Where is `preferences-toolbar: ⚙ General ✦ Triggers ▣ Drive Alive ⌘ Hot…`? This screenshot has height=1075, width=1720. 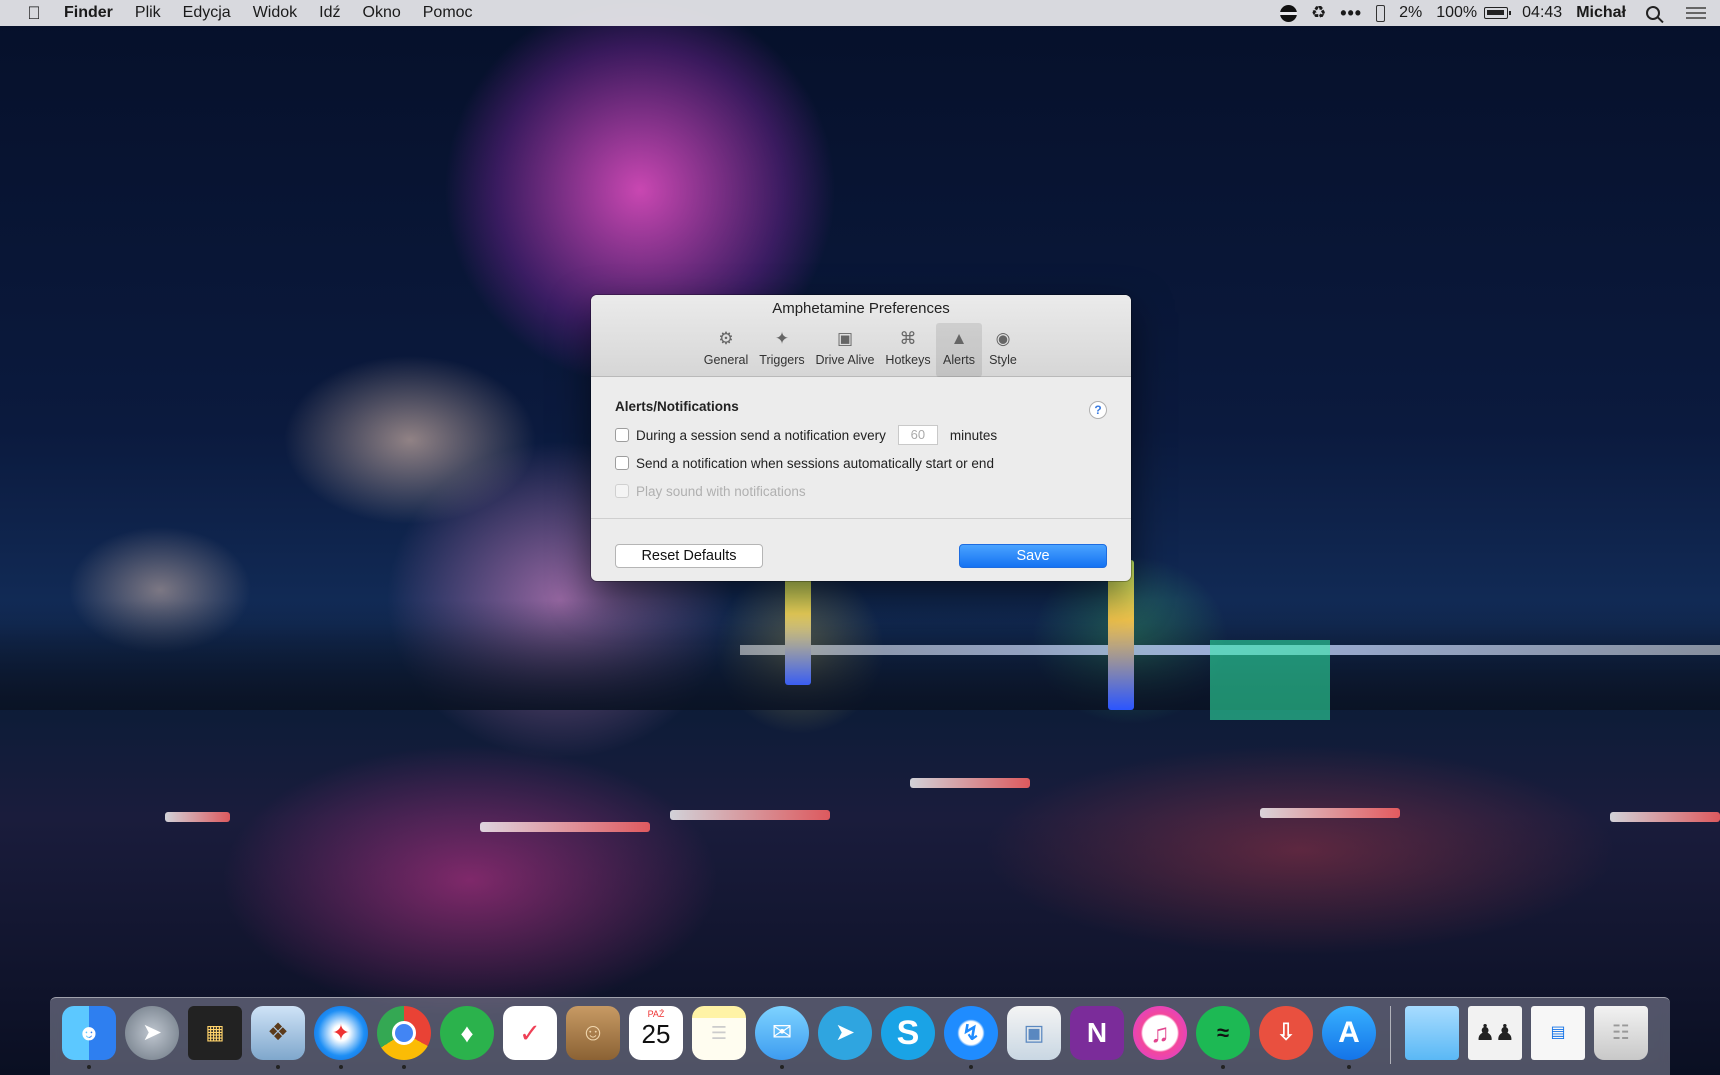
preferences-toolbar: ⚙ General ✦ Triggers ▣ Drive Alive ⌘ Hot… is located at coordinates (861, 350).